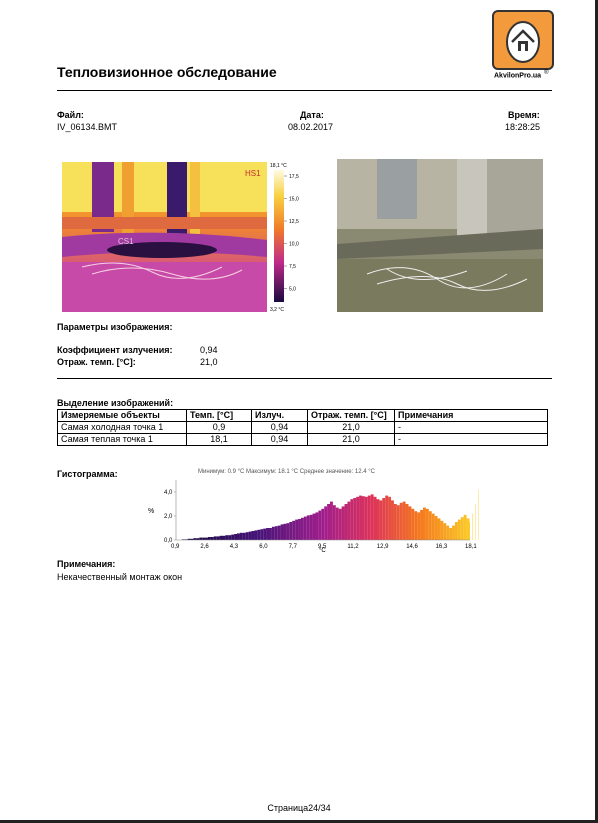  Describe the element at coordinates (293, 547) in the screenshot. I see `x-tick-label: 7,7` at that location.